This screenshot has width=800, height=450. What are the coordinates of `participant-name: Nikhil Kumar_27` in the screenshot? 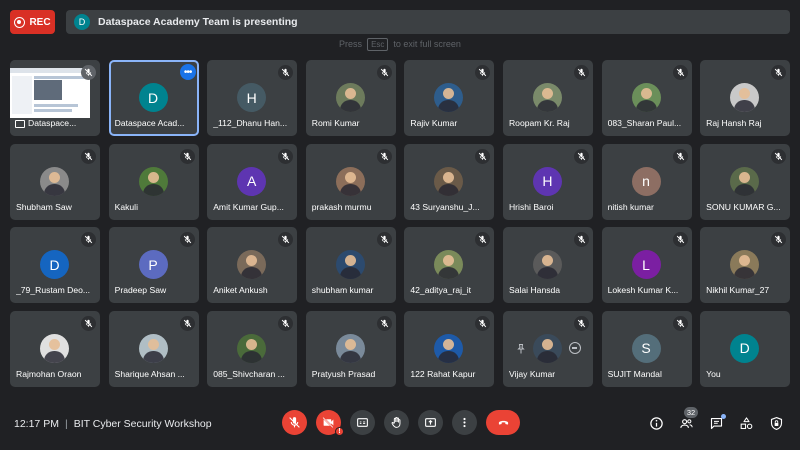 It's located at (738, 290).